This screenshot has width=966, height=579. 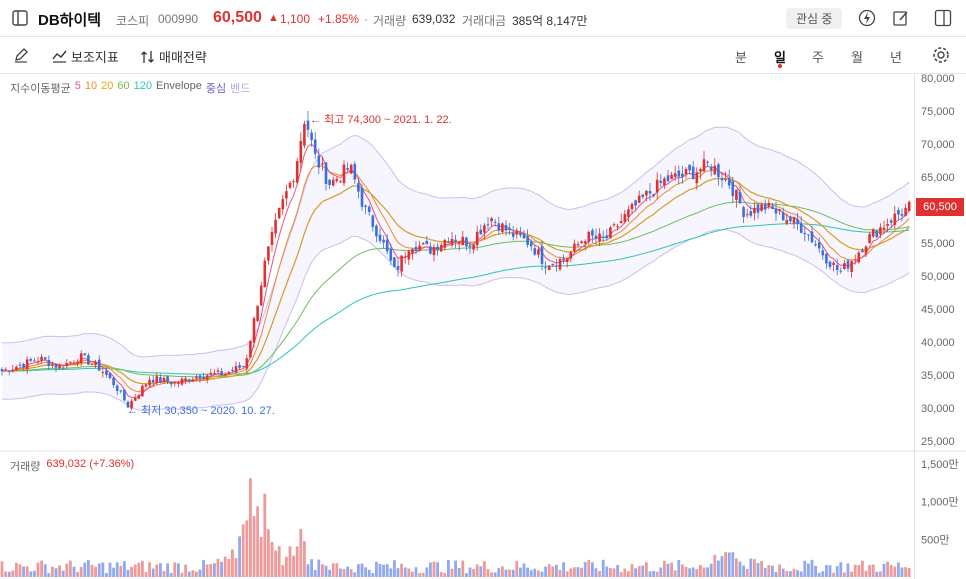 What do you see at coordinates (90, 464) in the screenshot?
I see `volume-legend-value: 639,032 (+7.36%)` at bounding box center [90, 464].